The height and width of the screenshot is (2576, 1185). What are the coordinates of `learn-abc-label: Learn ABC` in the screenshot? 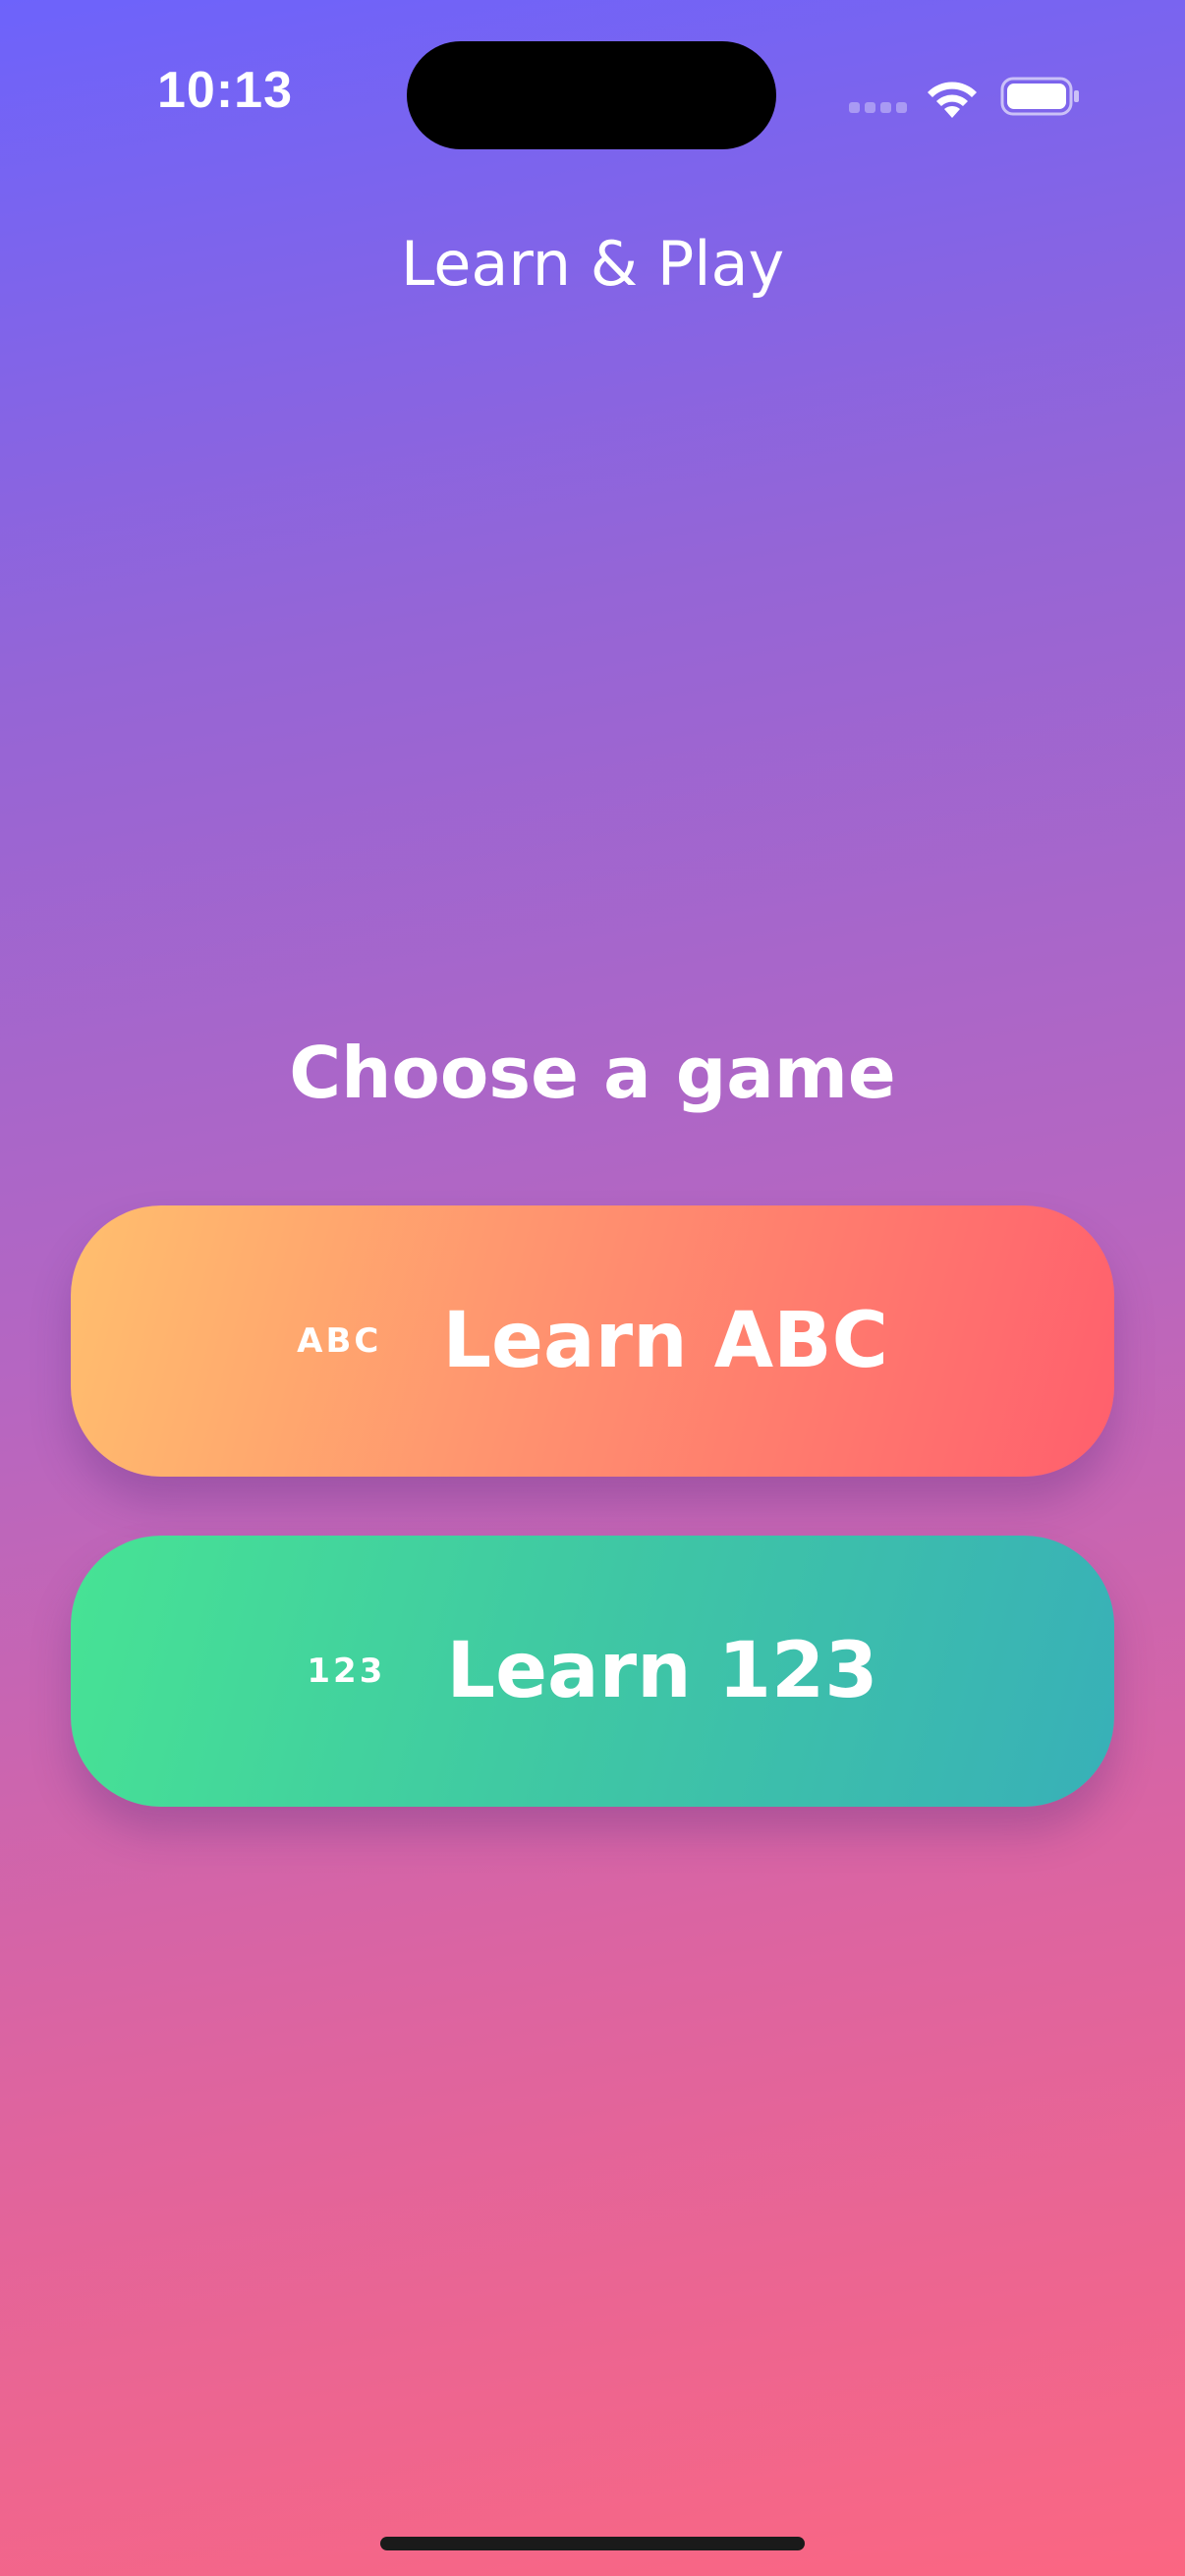 It's located at (665, 1341).